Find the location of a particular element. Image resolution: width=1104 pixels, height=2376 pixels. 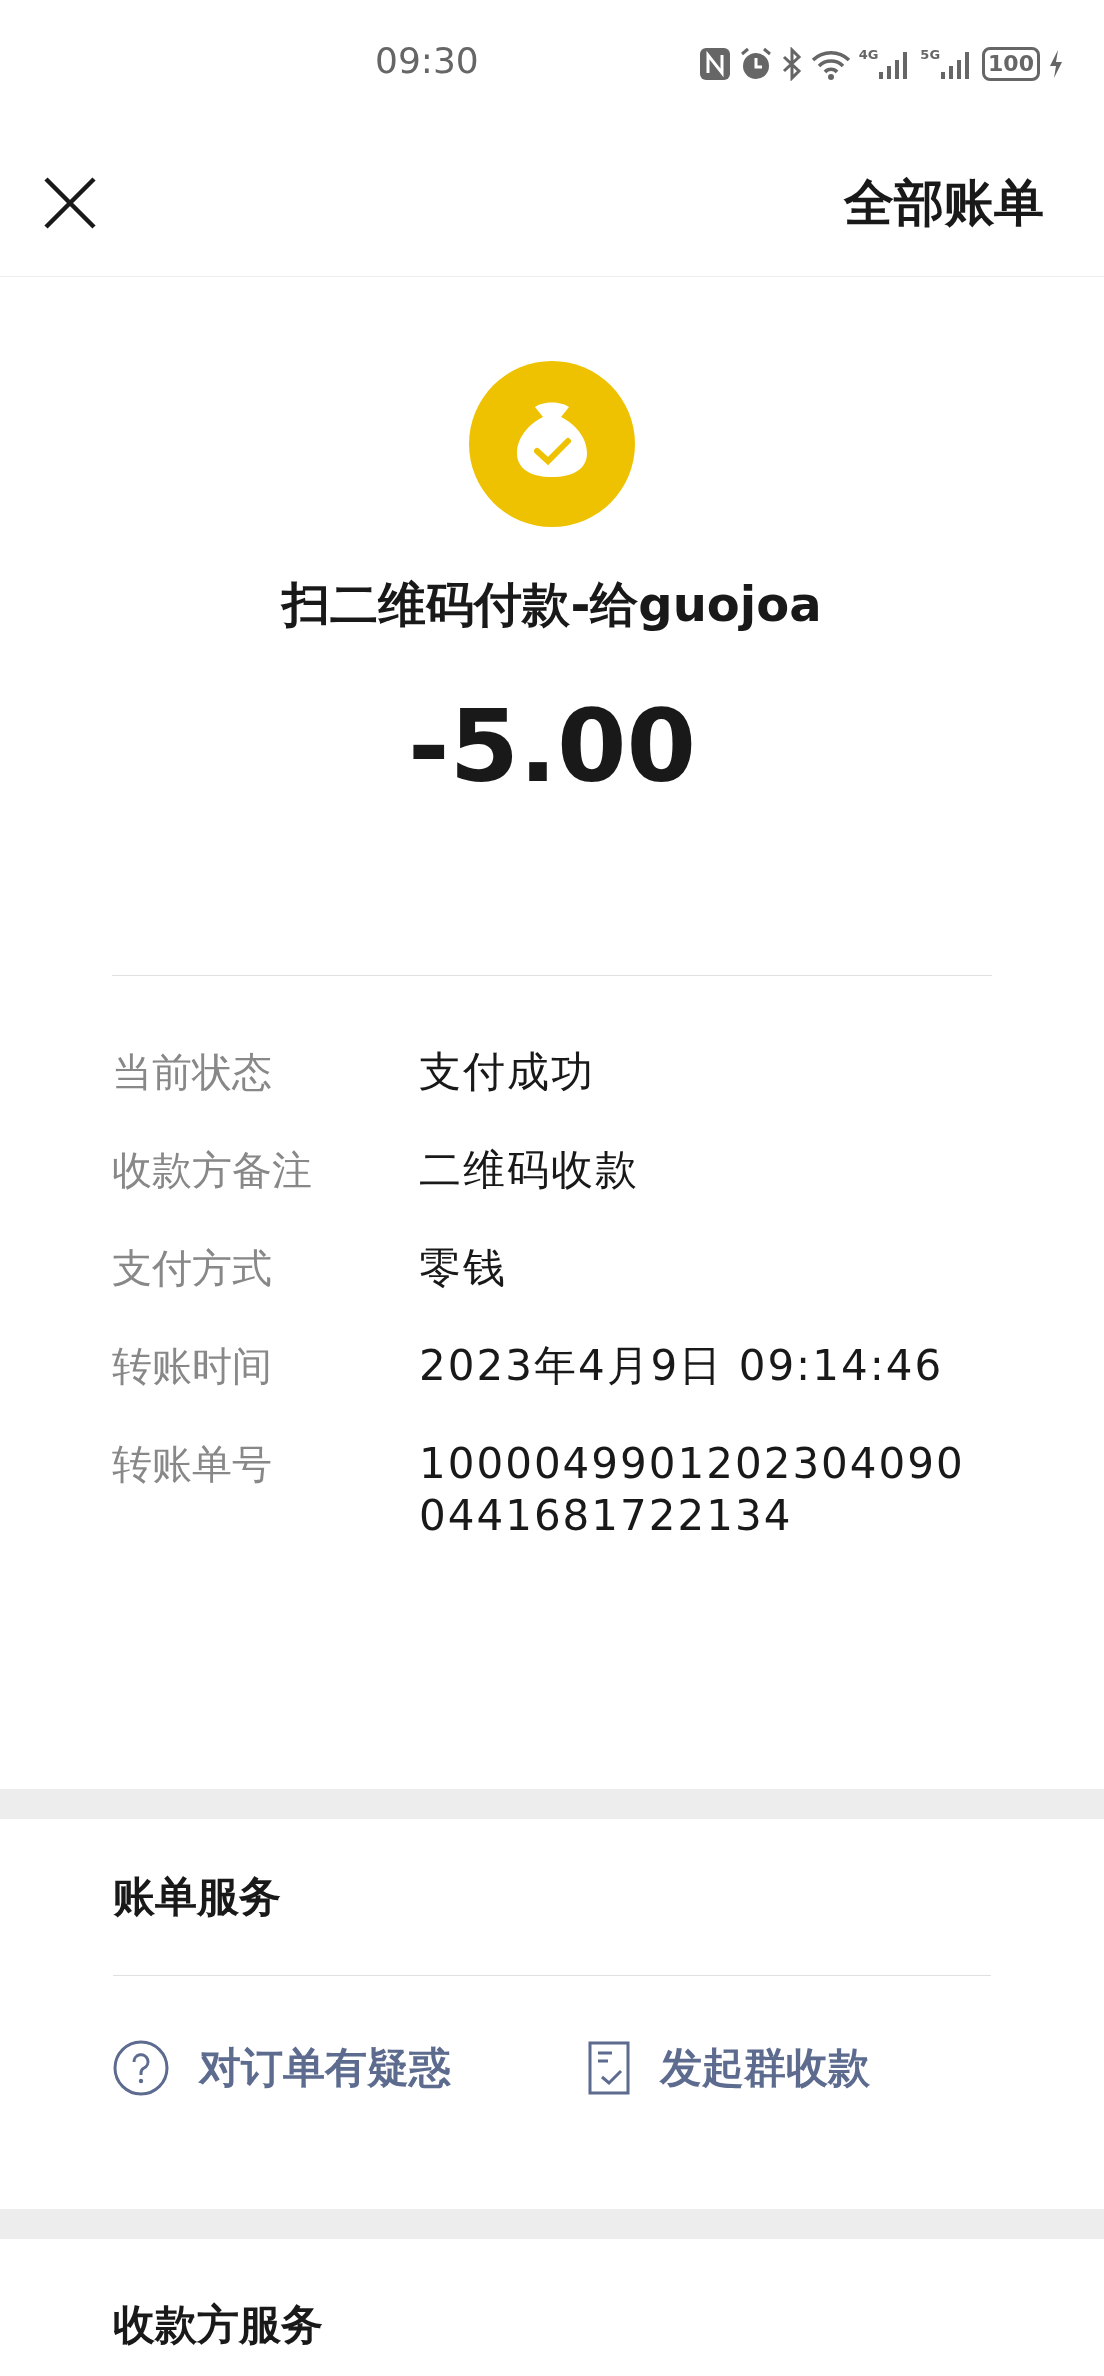

order-question-link: 对订单有疑惑 is located at coordinates (350, 2068).